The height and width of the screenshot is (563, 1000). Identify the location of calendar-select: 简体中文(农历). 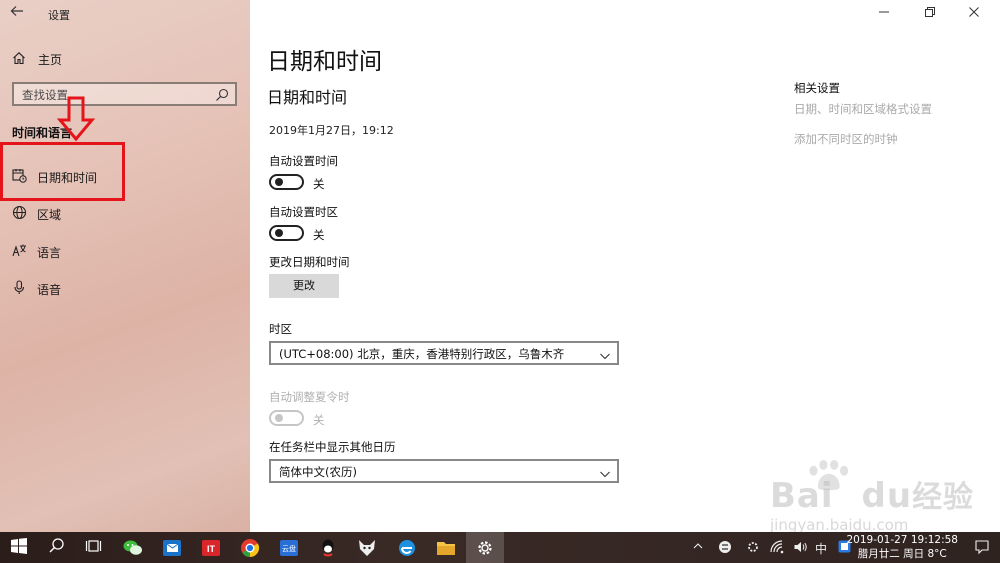
(444, 471).